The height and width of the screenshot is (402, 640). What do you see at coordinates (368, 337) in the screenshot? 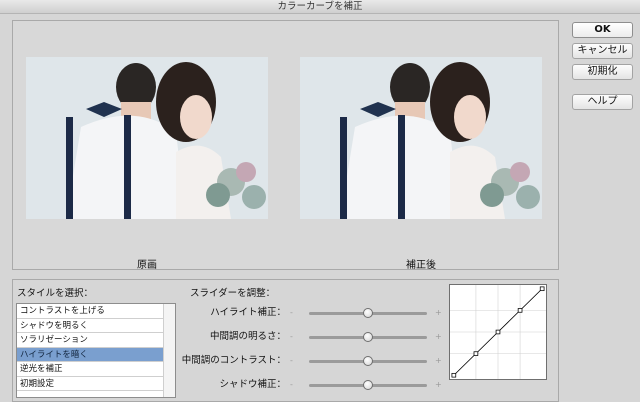
I see `midtone-brightness-slider-thumb` at bounding box center [368, 337].